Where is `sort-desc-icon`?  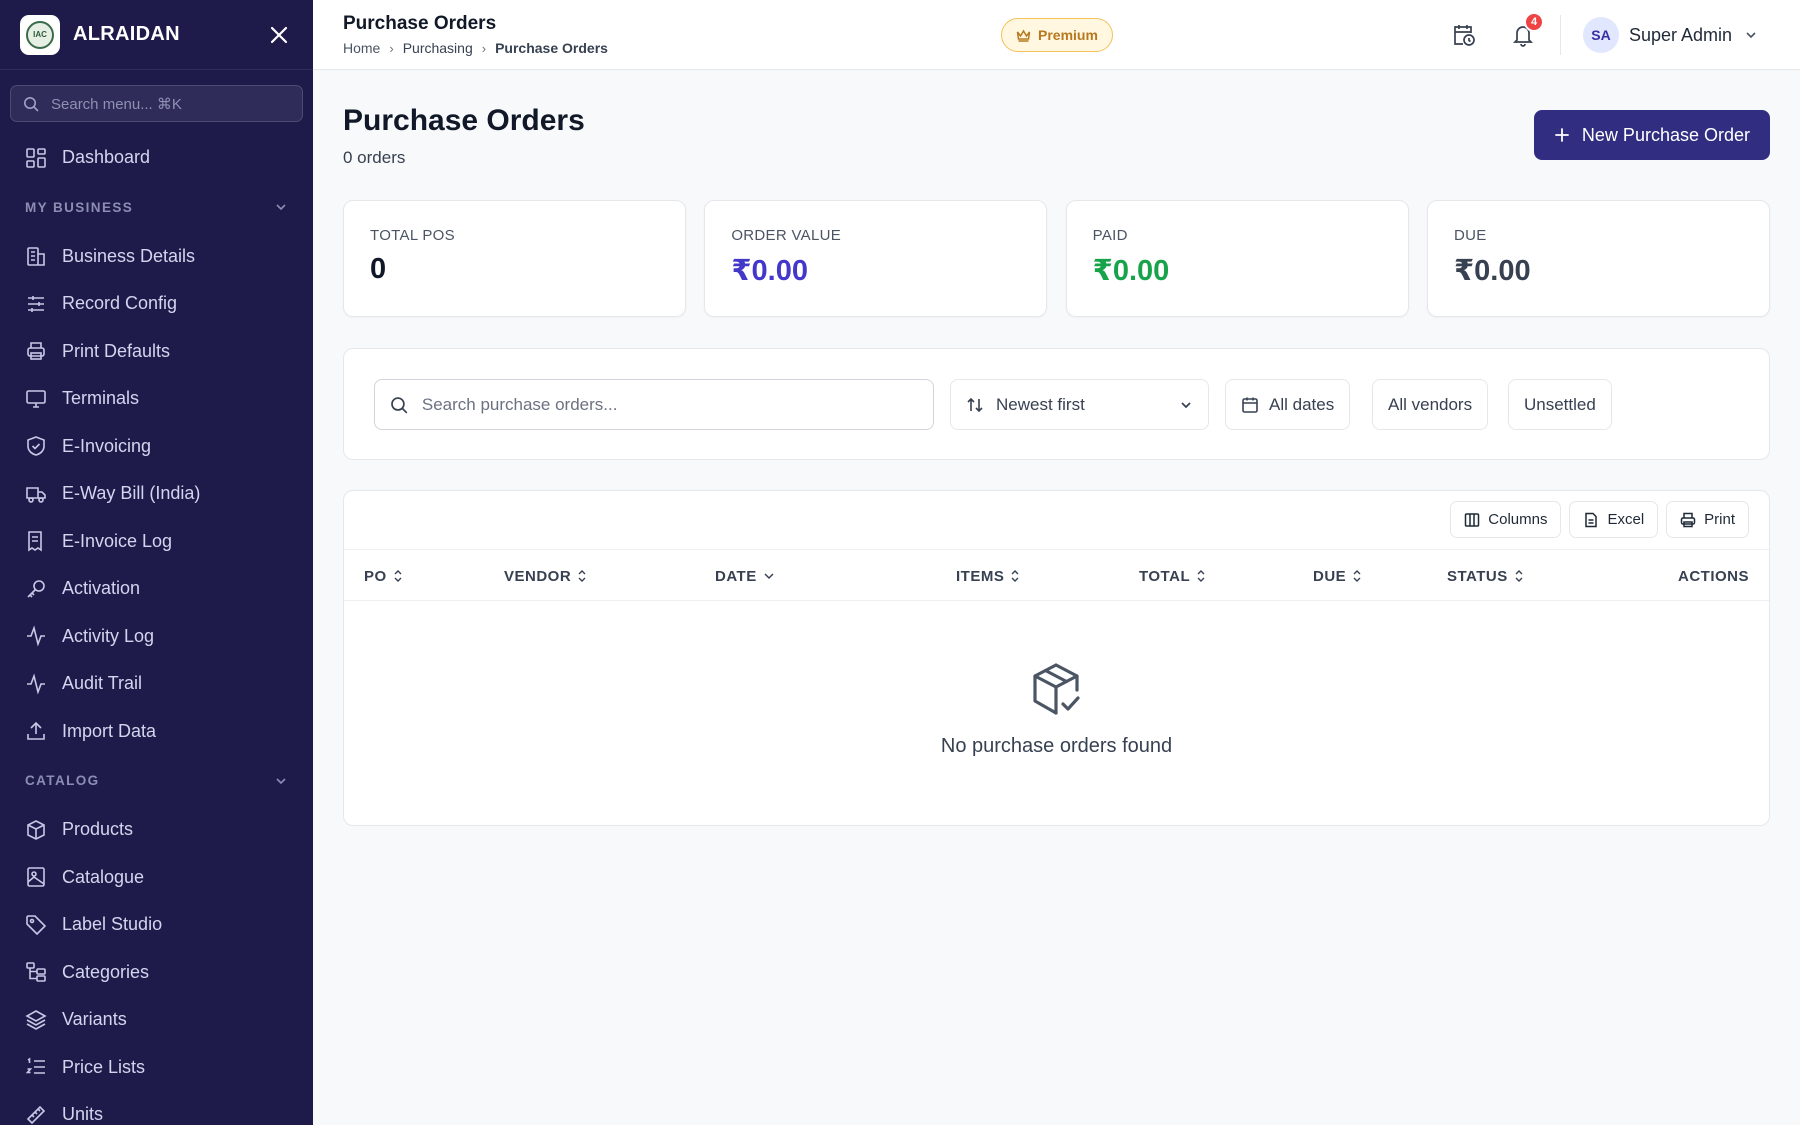
sort-desc-icon is located at coordinates (769, 576).